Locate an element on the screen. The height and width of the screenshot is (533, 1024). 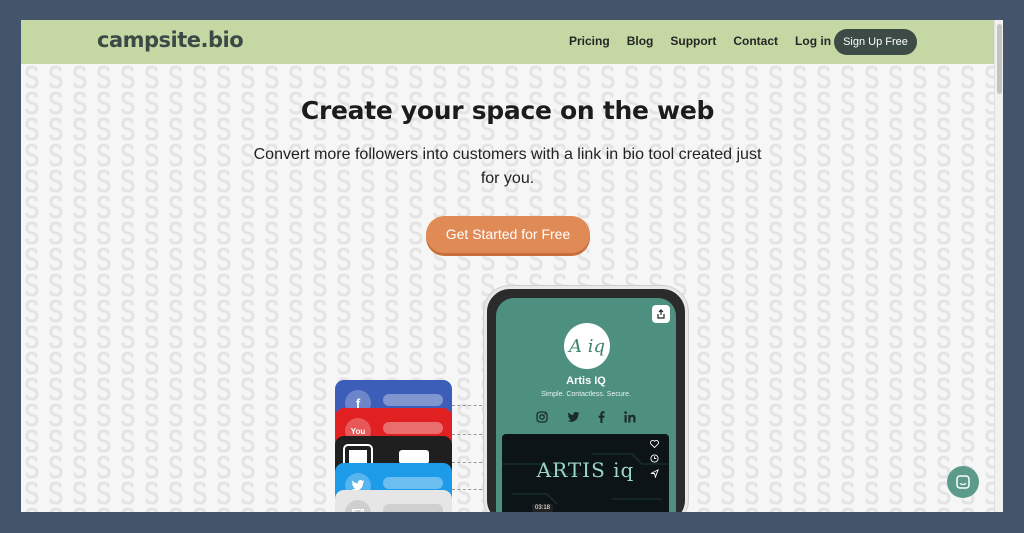
send-icon is located at coordinates (654, 473).